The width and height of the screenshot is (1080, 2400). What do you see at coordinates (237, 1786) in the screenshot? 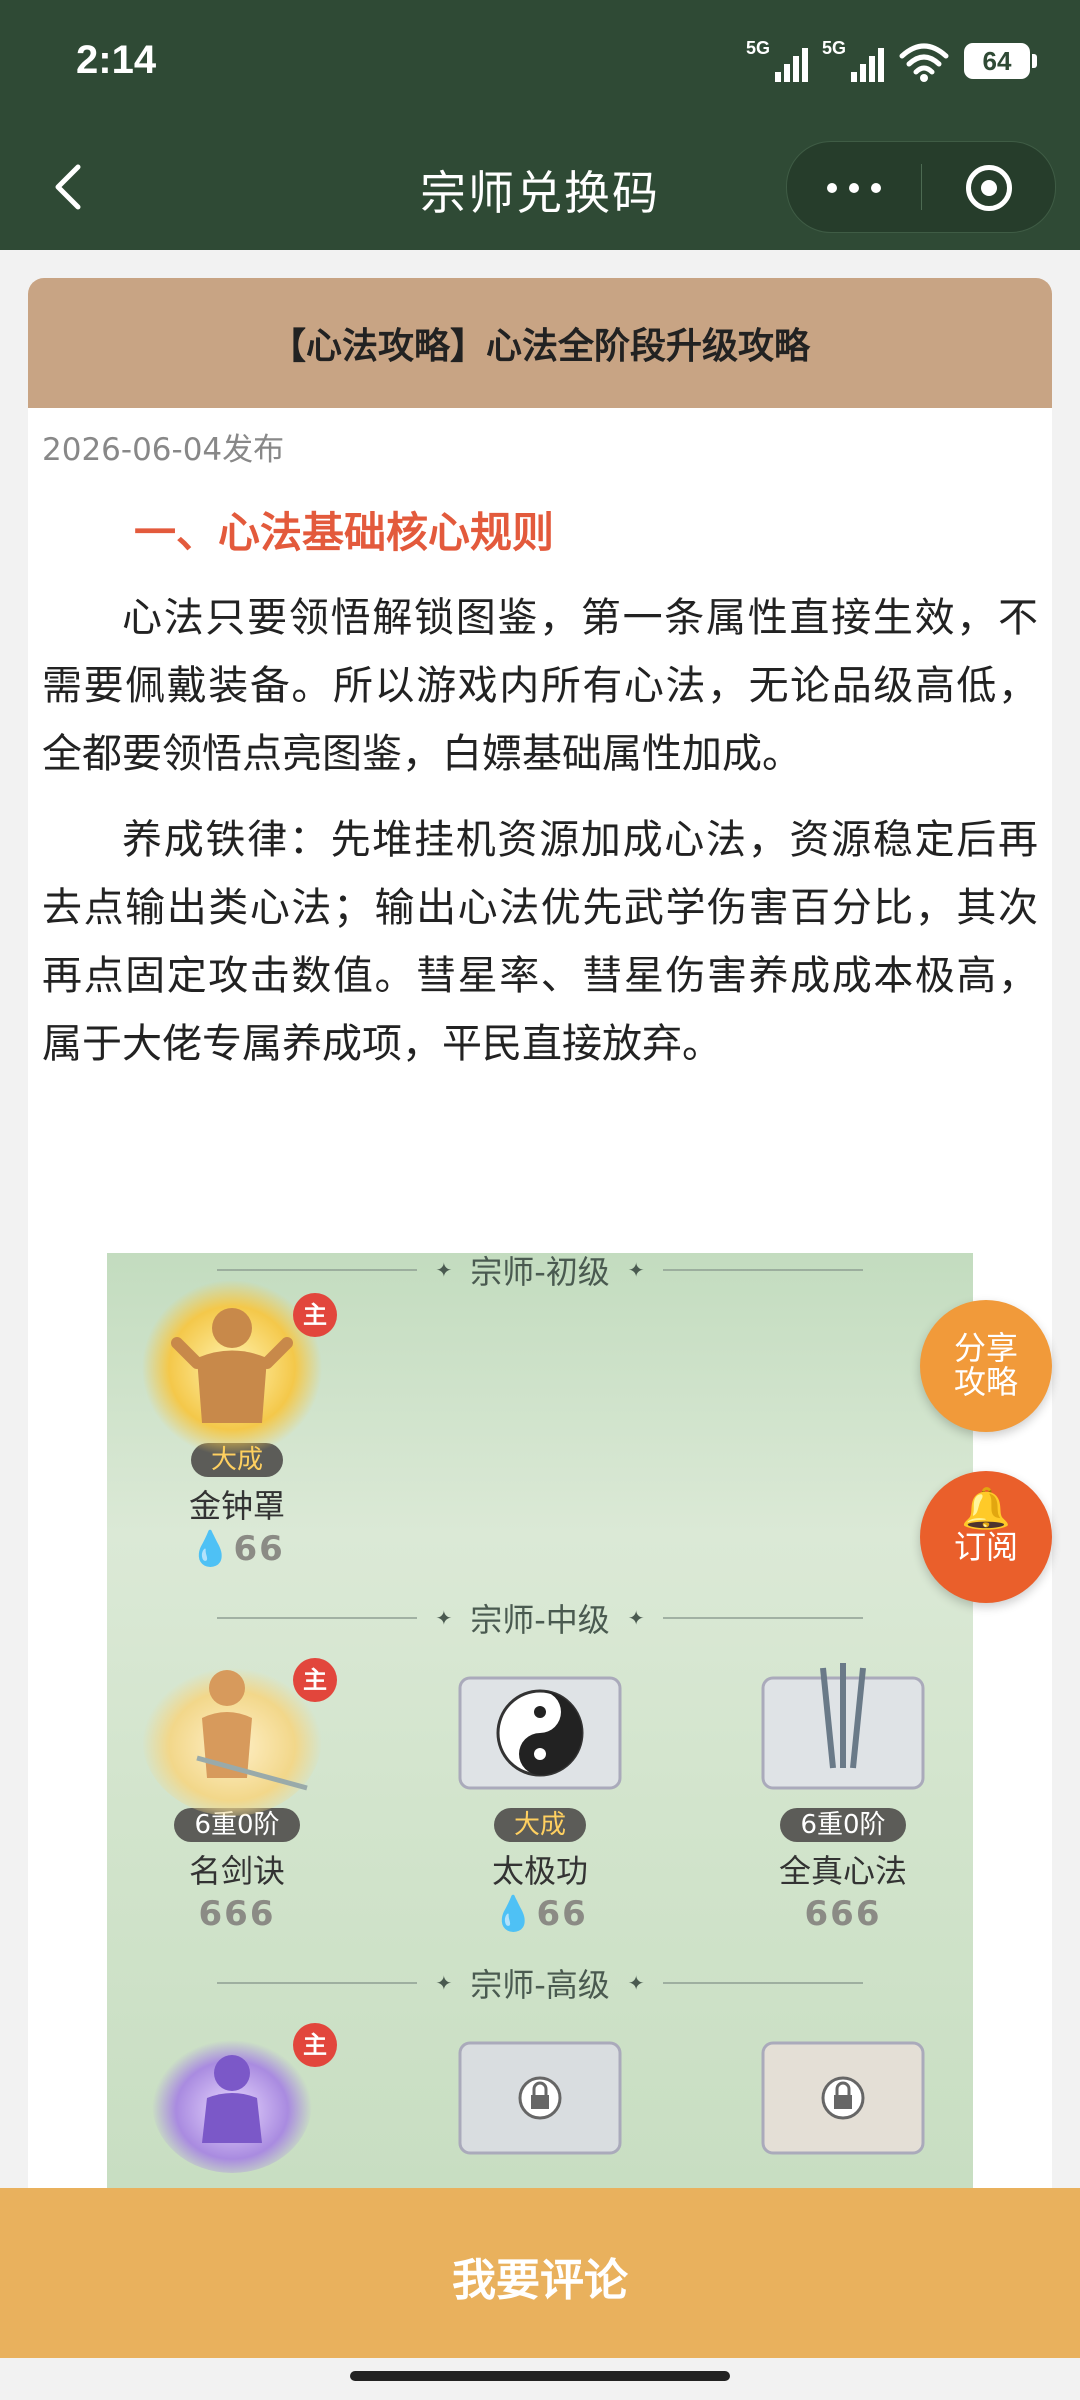
I see `skill-mingjianjue: 主 6重0阶 名剑诀 666` at bounding box center [237, 1786].